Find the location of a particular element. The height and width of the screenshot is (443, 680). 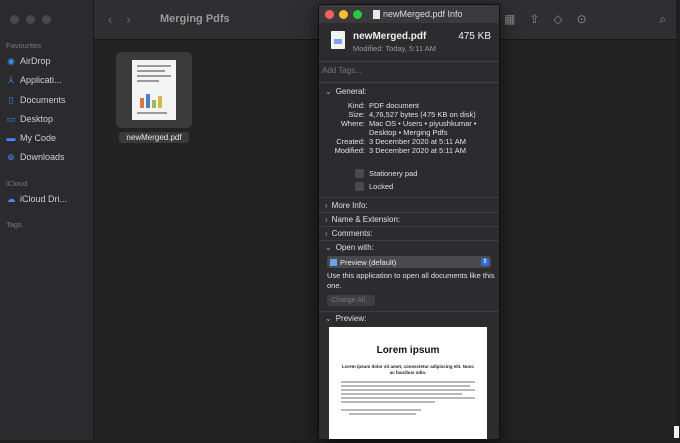

checkbox-label: Locked is located at coordinates (381, 186).